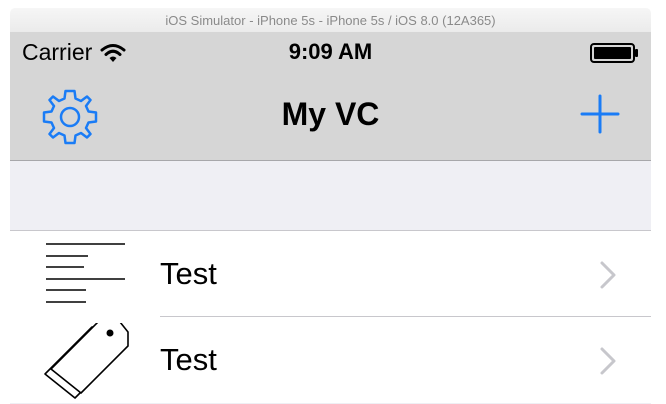  I want to click on battery-icon, so click(614, 53).